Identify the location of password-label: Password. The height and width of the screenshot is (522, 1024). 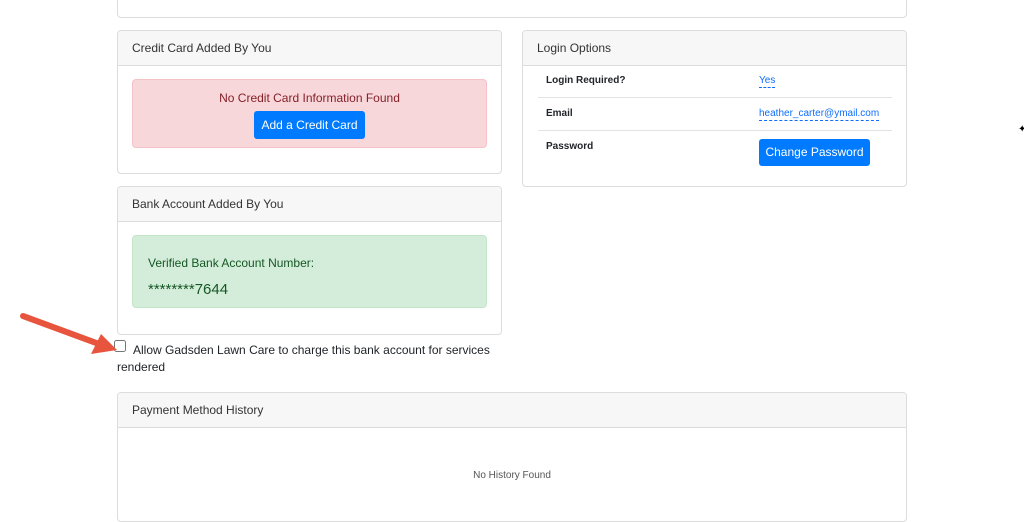
(570, 146).